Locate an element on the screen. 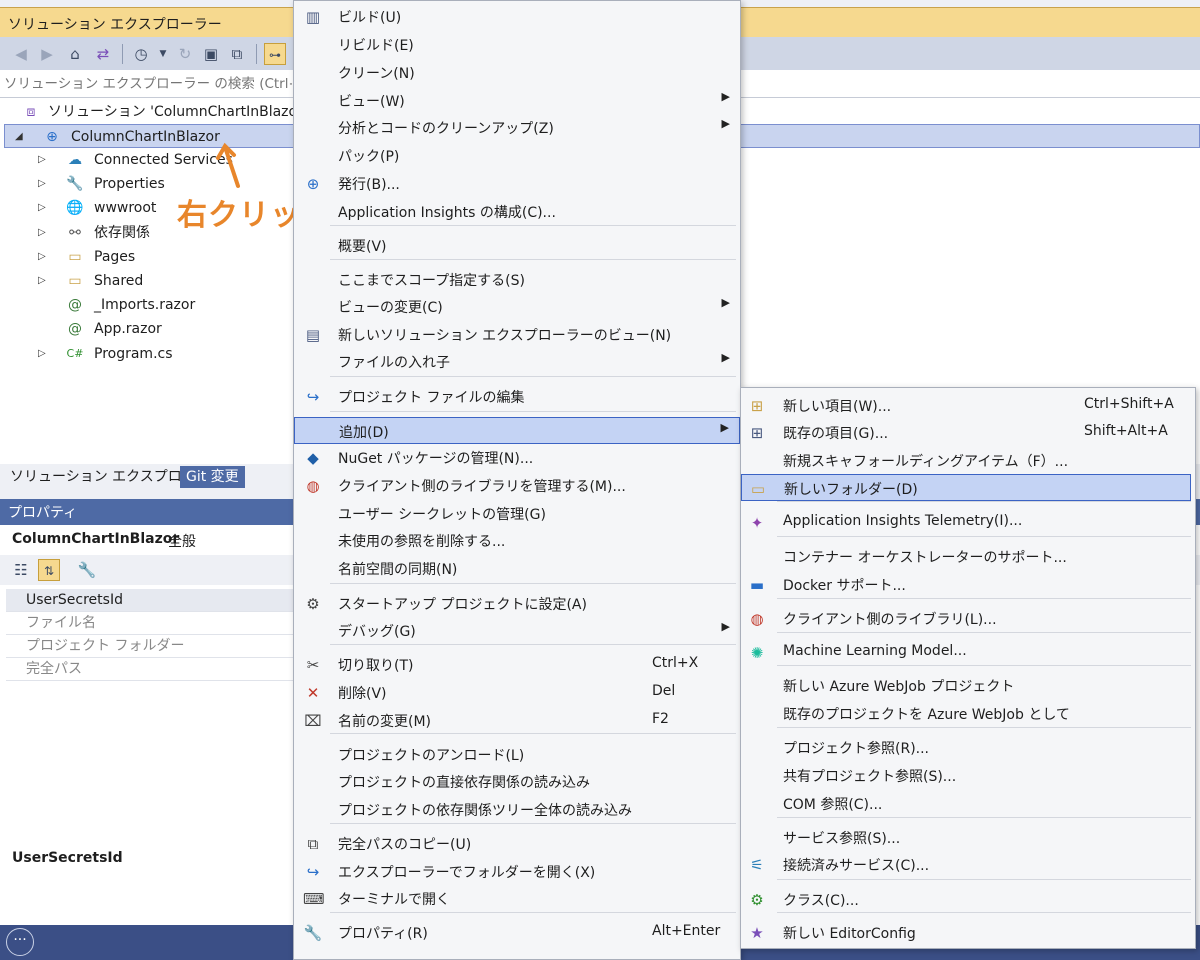  menu-item: 概要(V) is located at coordinates (517, 245).